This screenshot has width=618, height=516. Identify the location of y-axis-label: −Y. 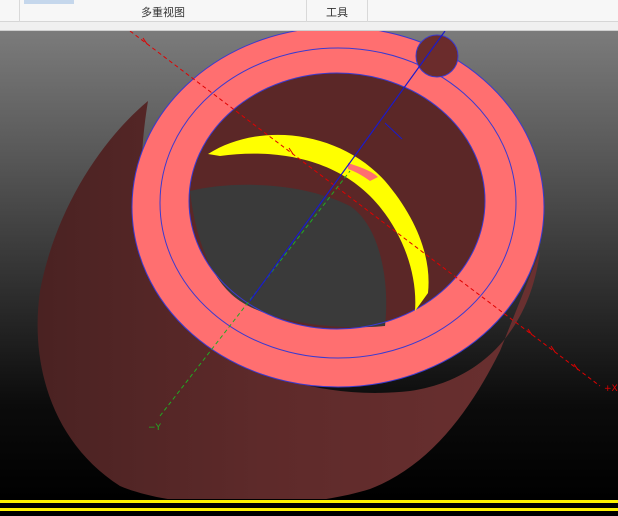
(155, 428).